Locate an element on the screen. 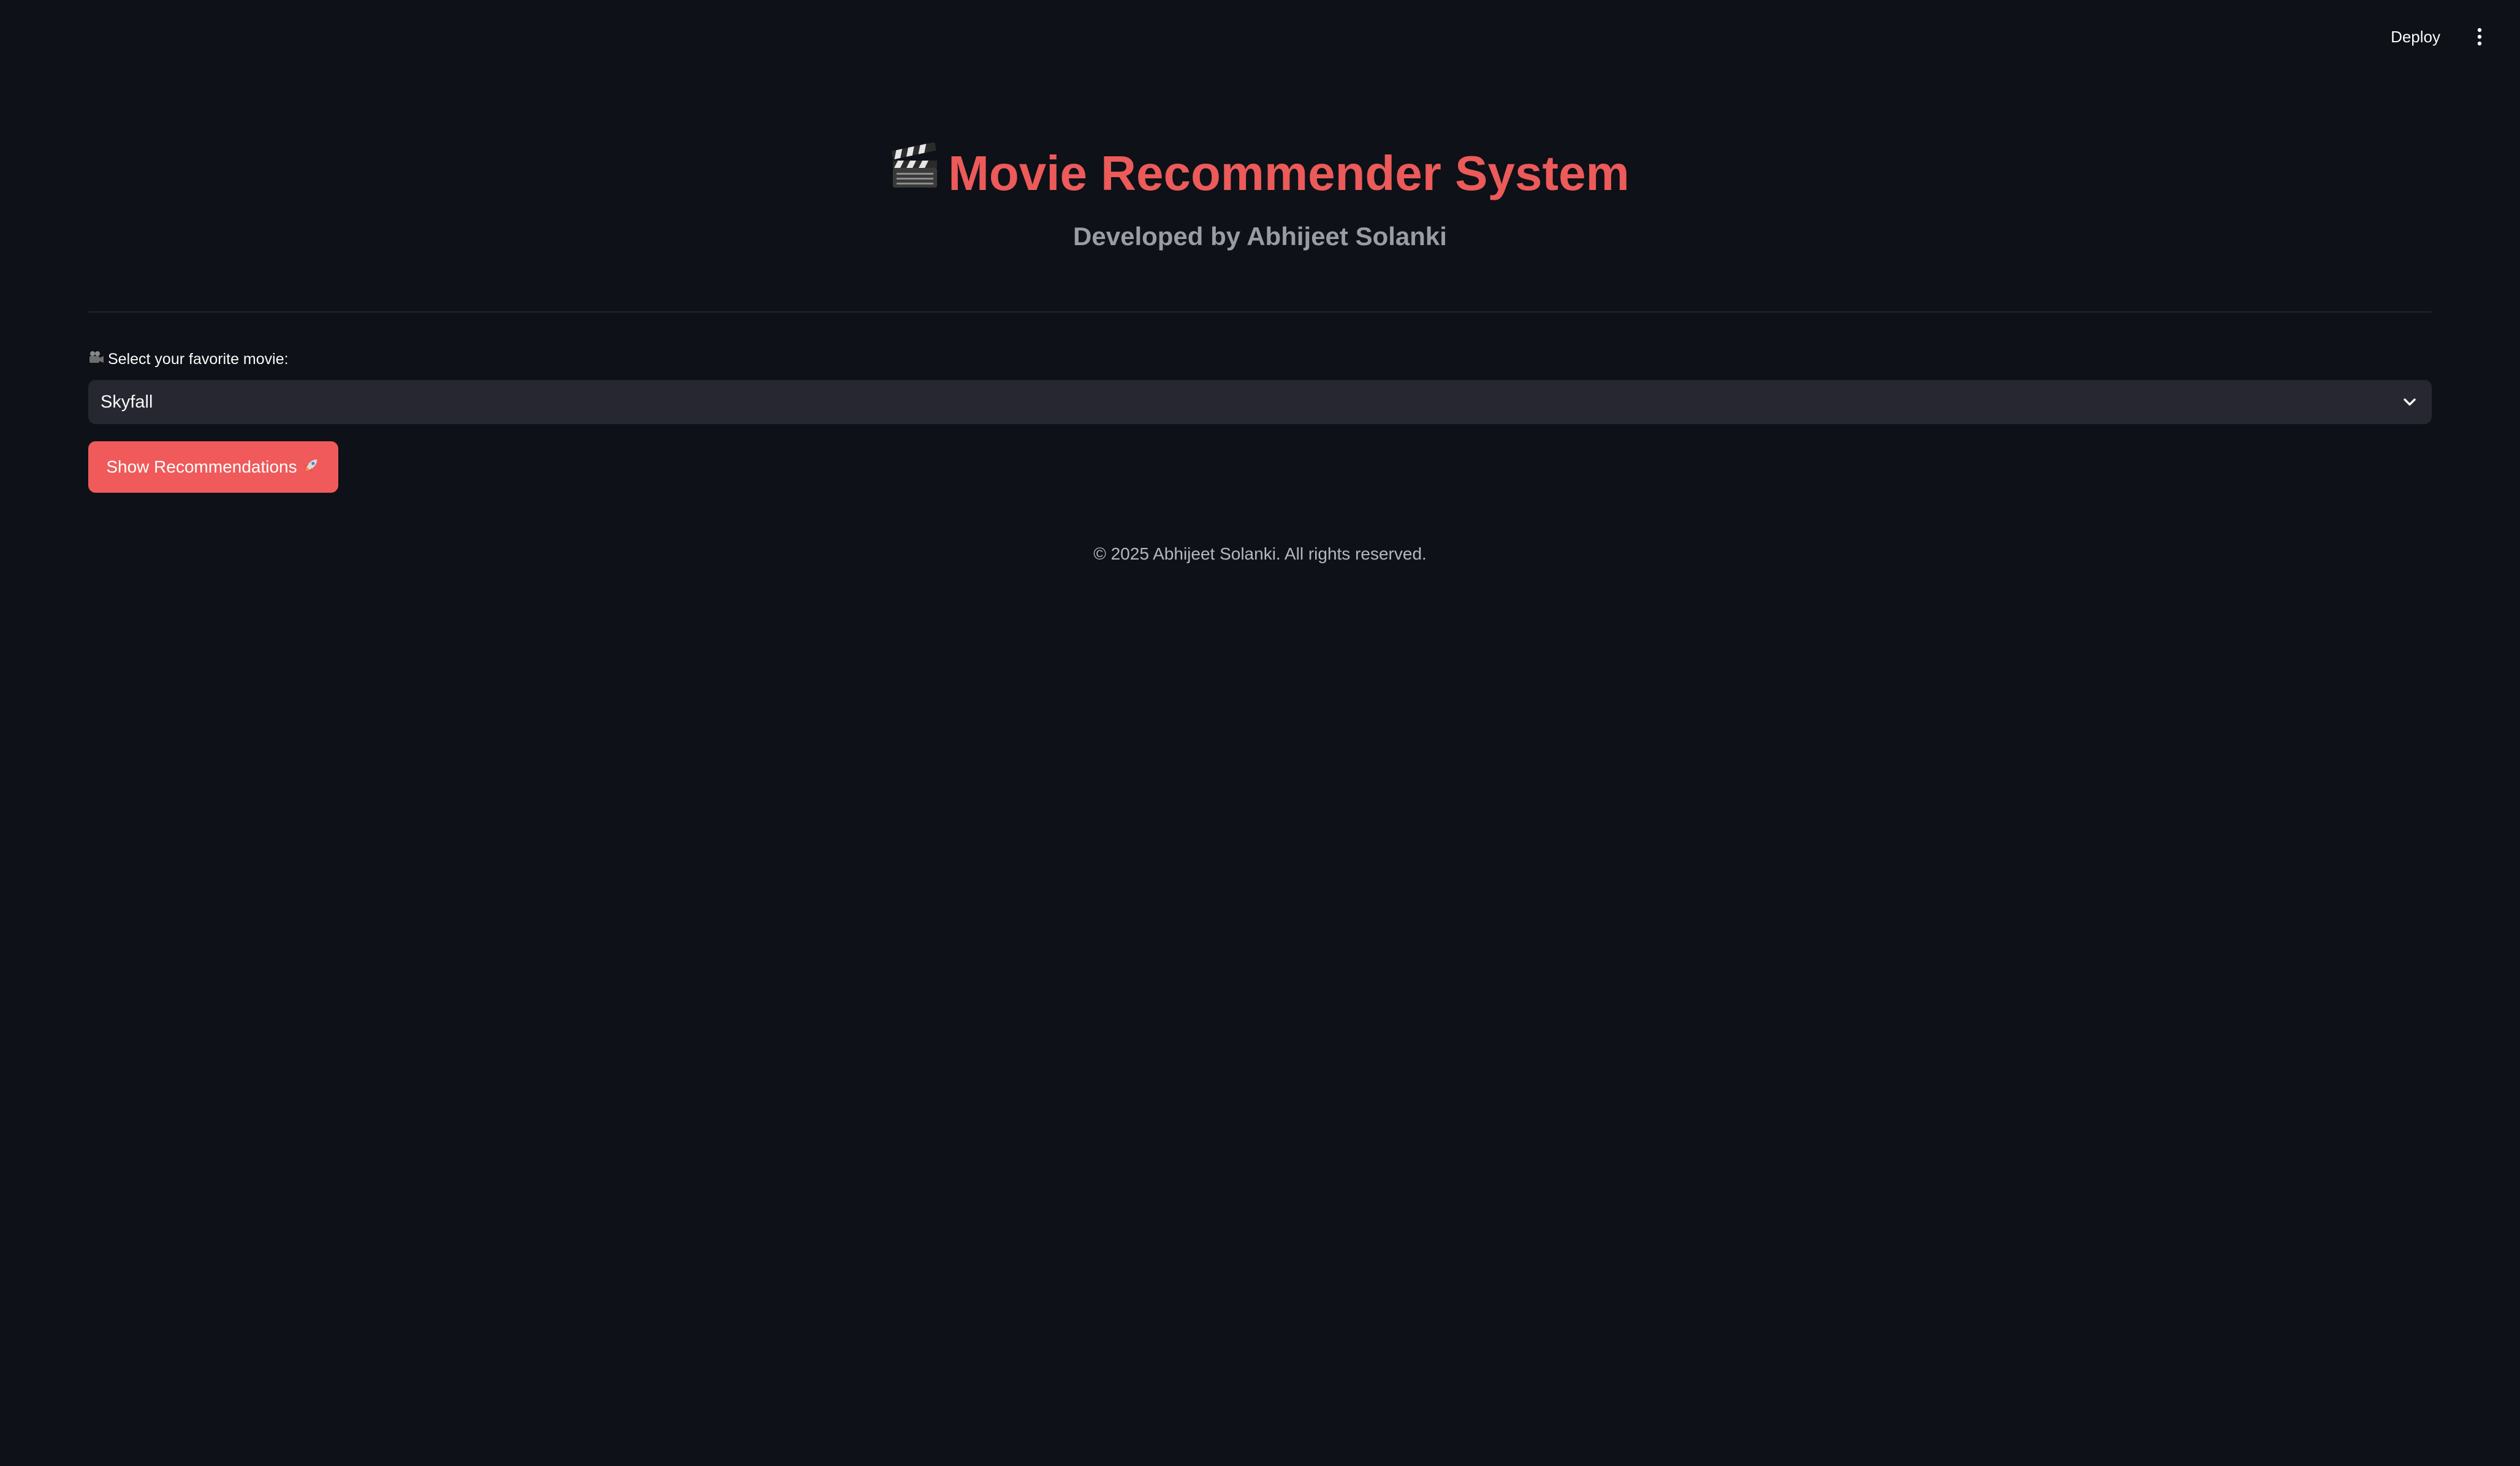 The width and height of the screenshot is (2520, 1466). movie-select-label: Select your favorite movie: is located at coordinates (188, 359).